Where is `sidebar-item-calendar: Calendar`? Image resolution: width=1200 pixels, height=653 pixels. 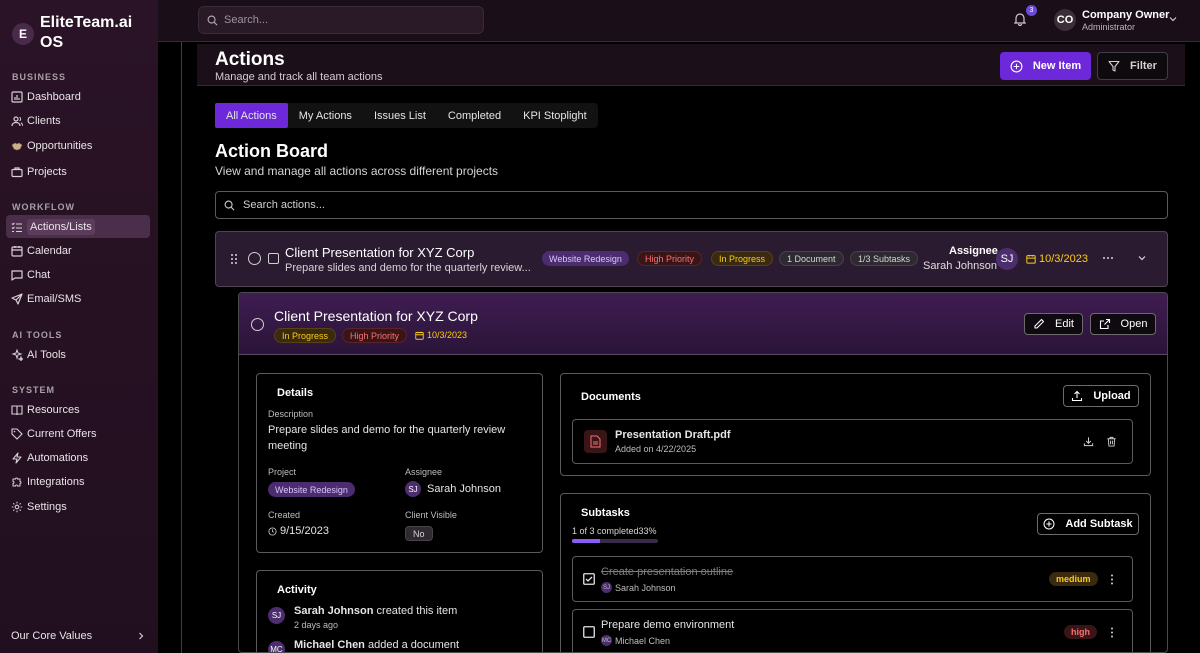 sidebar-item-calendar: Calendar is located at coordinates (78, 250).